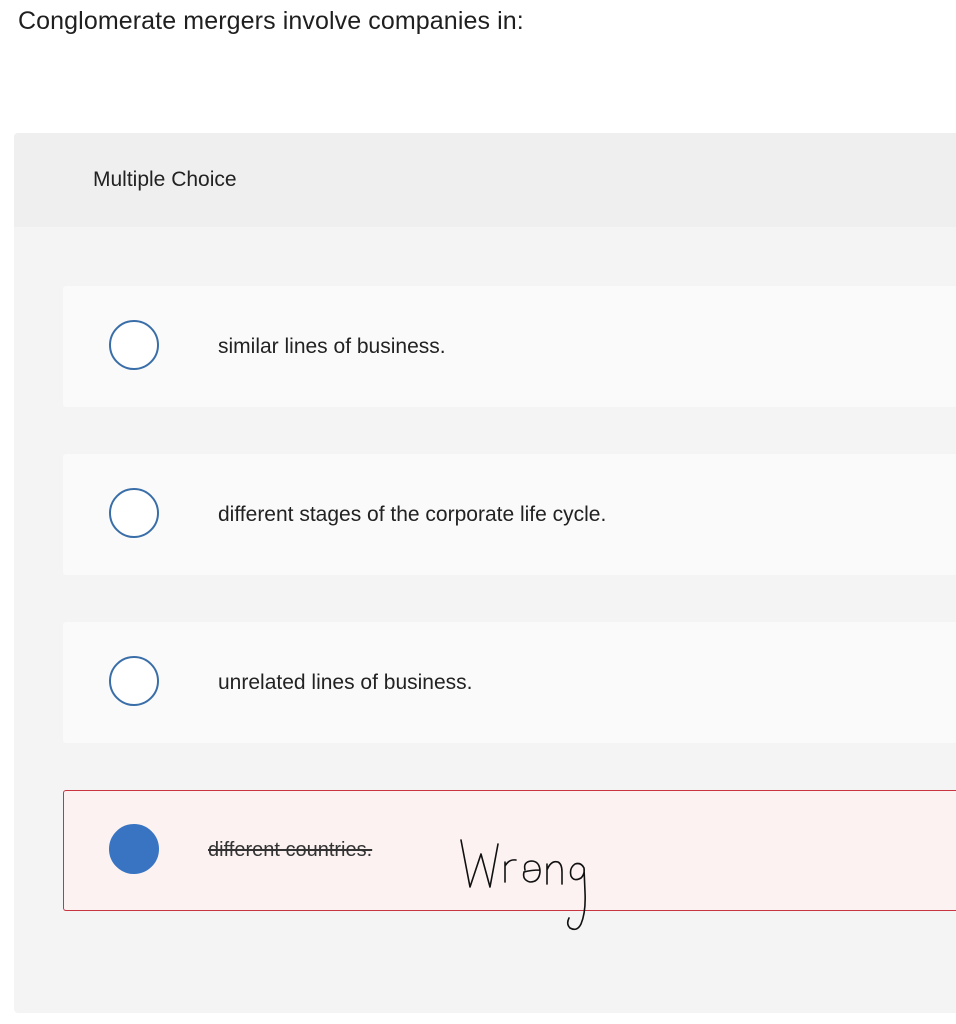 The width and height of the screenshot is (956, 1024). What do you see at coordinates (134, 849) in the screenshot?
I see `radio-button-selected` at bounding box center [134, 849].